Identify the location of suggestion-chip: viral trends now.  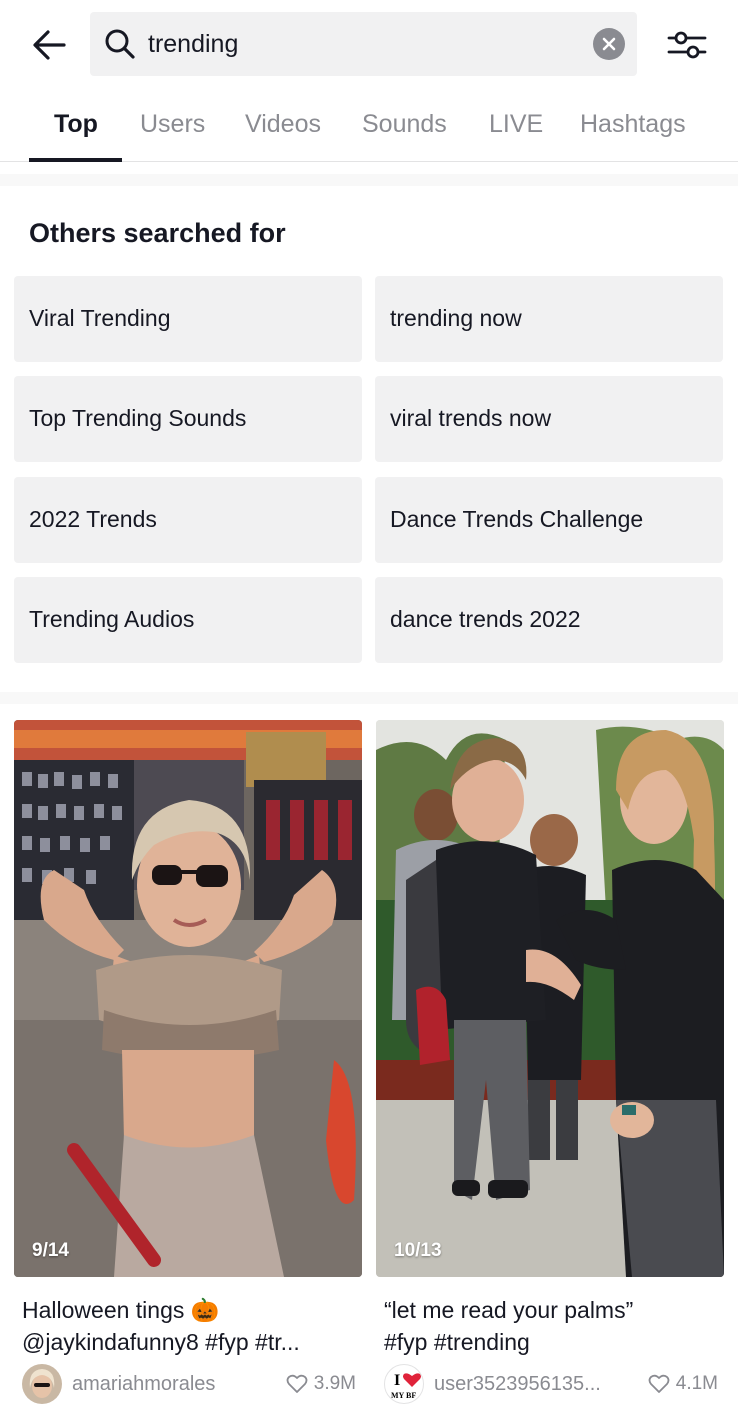
(549, 419).